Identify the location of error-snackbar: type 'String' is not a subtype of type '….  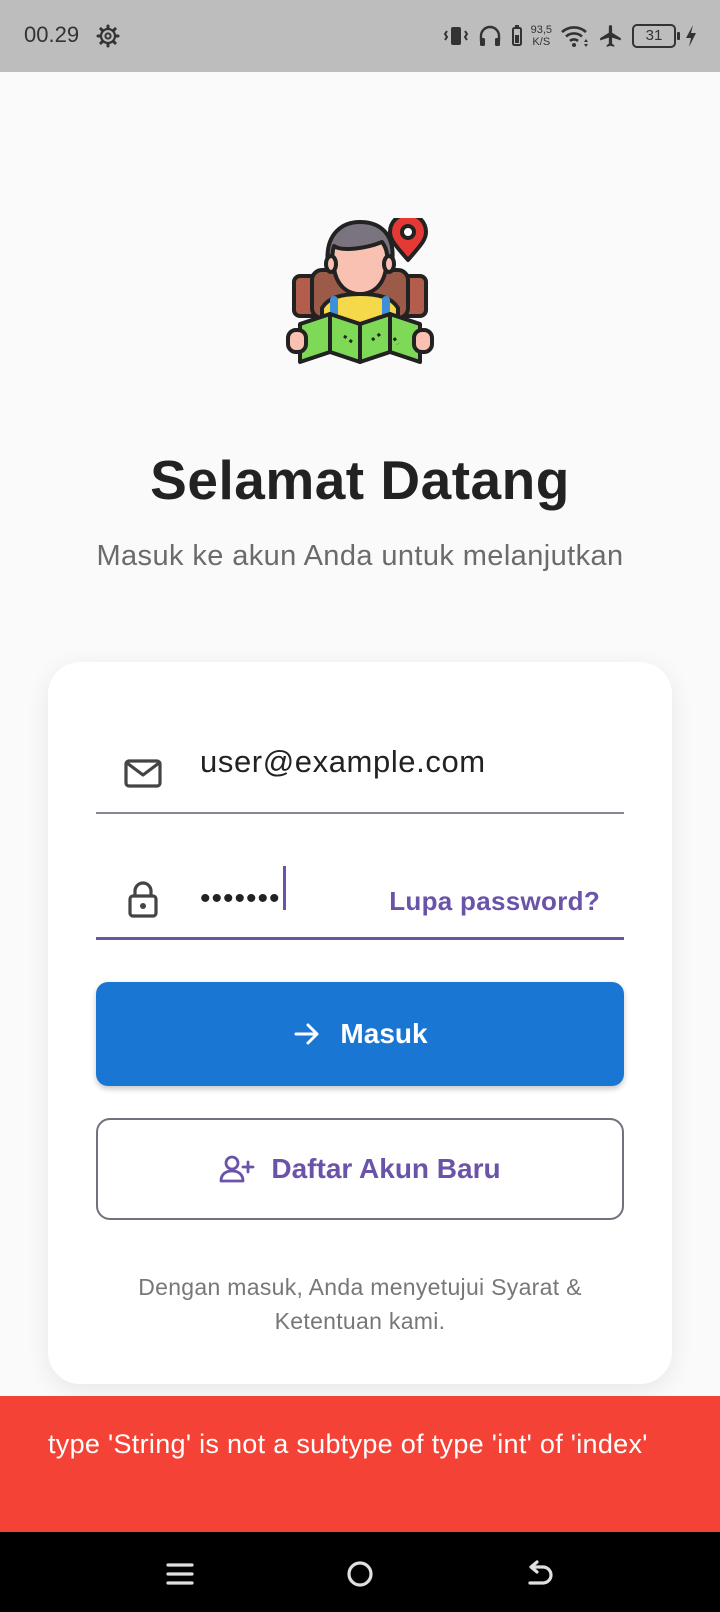
(360, 1464).